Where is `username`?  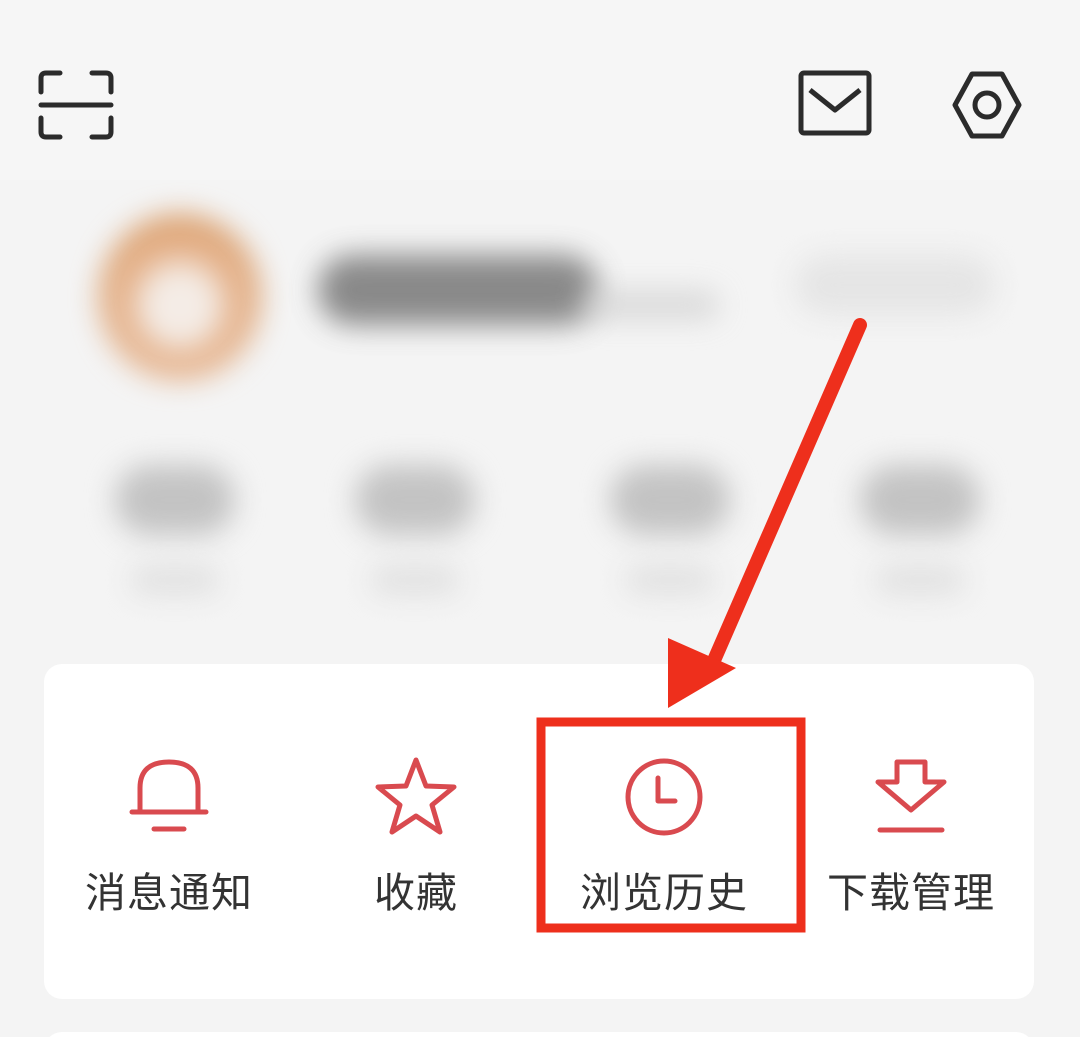
username is located at coordinates (458, 290).